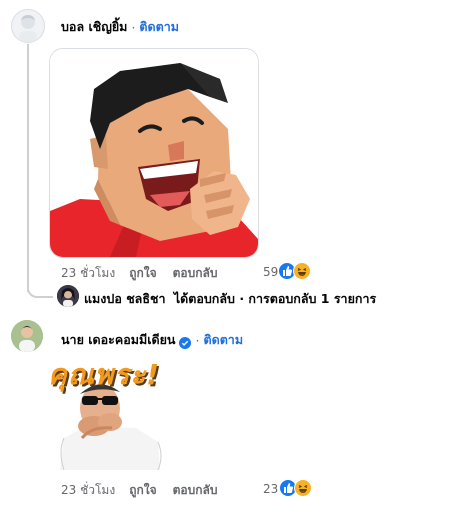 The image size is (451, 506). What do you see at coordinates (112, 411) in the screenshot?
I see `sticker-oh-my-god: คุณพระ!` at bounding box center [112, 411].